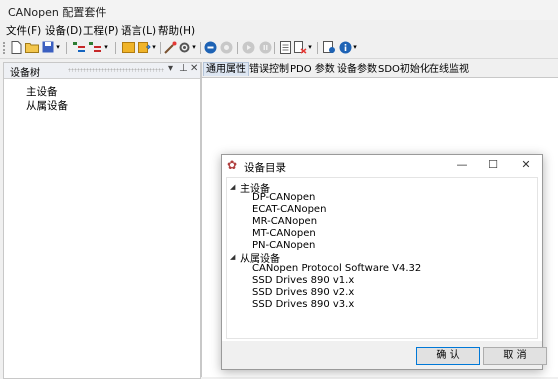  Describe the element at coordinates (303, 292) in the screenshot. I see `list-item: SSD Drives 890 v2.x` at that location.